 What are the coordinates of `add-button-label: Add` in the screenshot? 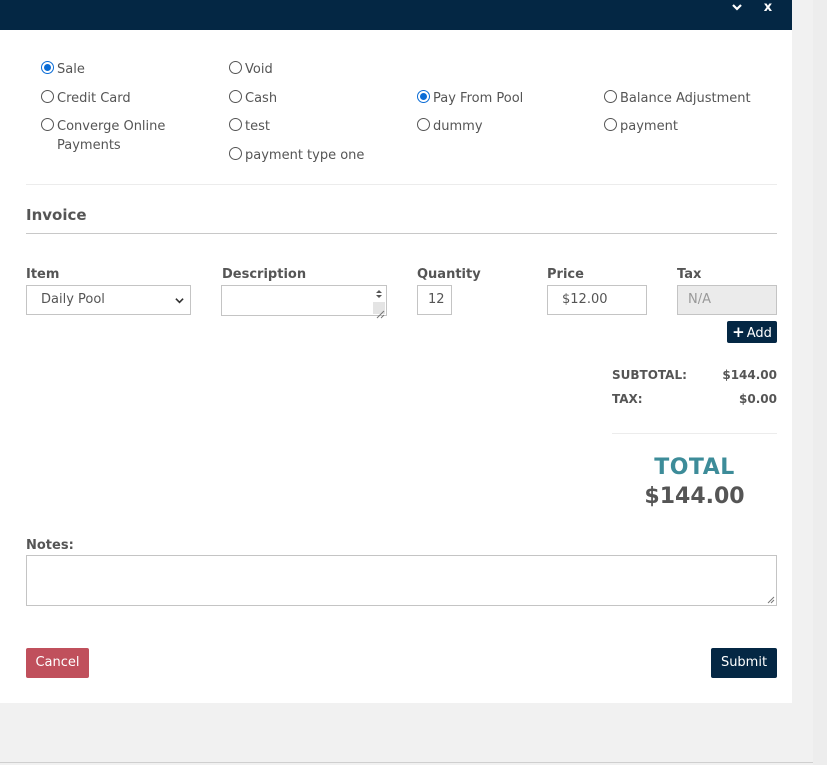 It's located at (759, 333).